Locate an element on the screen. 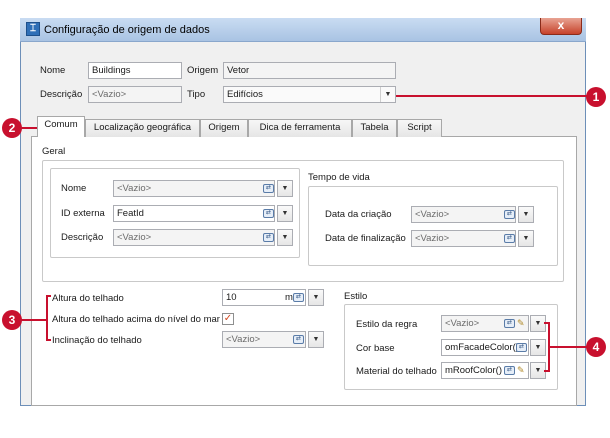  criacao-label: Data da criação is located at coordinates (358, 214).